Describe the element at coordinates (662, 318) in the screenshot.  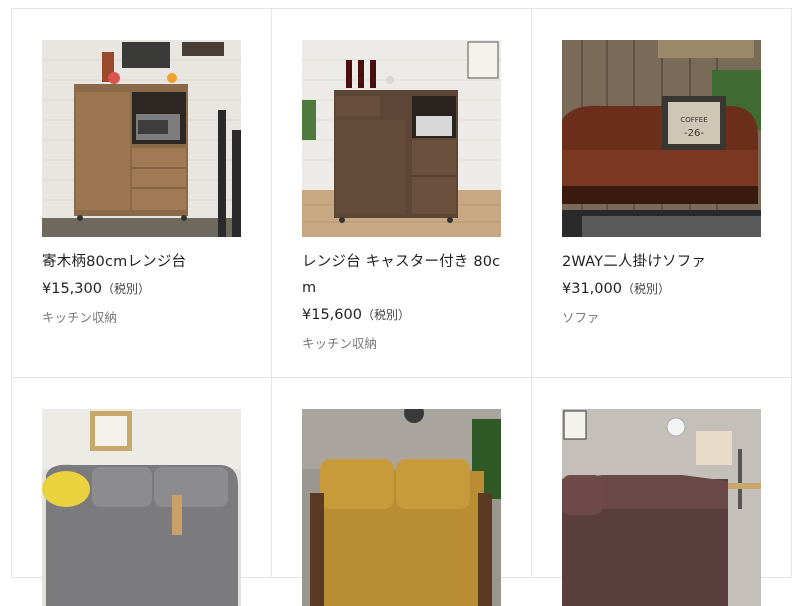
I see `product-category: ソファ` at that location.